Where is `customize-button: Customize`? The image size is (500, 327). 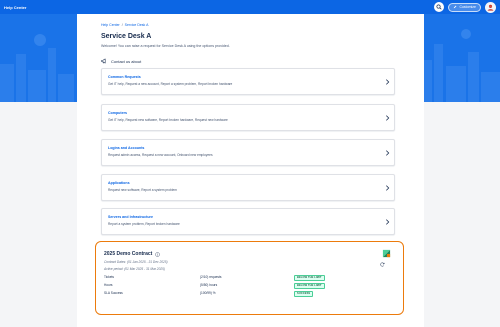
customize-button: Customize is located at coordinates (464, 7).